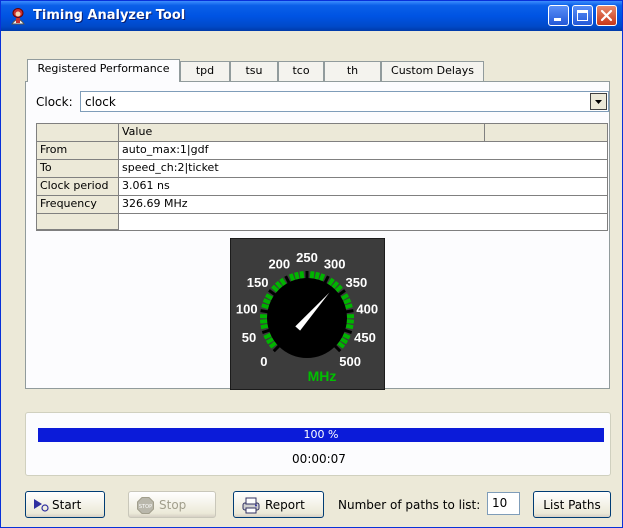 The height and width of the screenshot is (528, 623). I want to click on svg-text: STOP, so click(145, 507).